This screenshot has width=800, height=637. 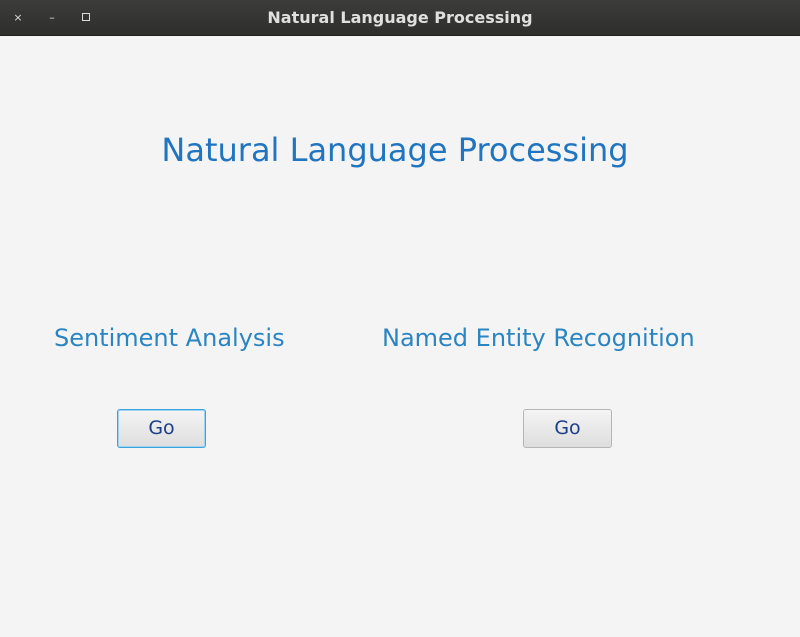 I want to click on page-title: Natural Language Processing, so click(x=395, y=150).